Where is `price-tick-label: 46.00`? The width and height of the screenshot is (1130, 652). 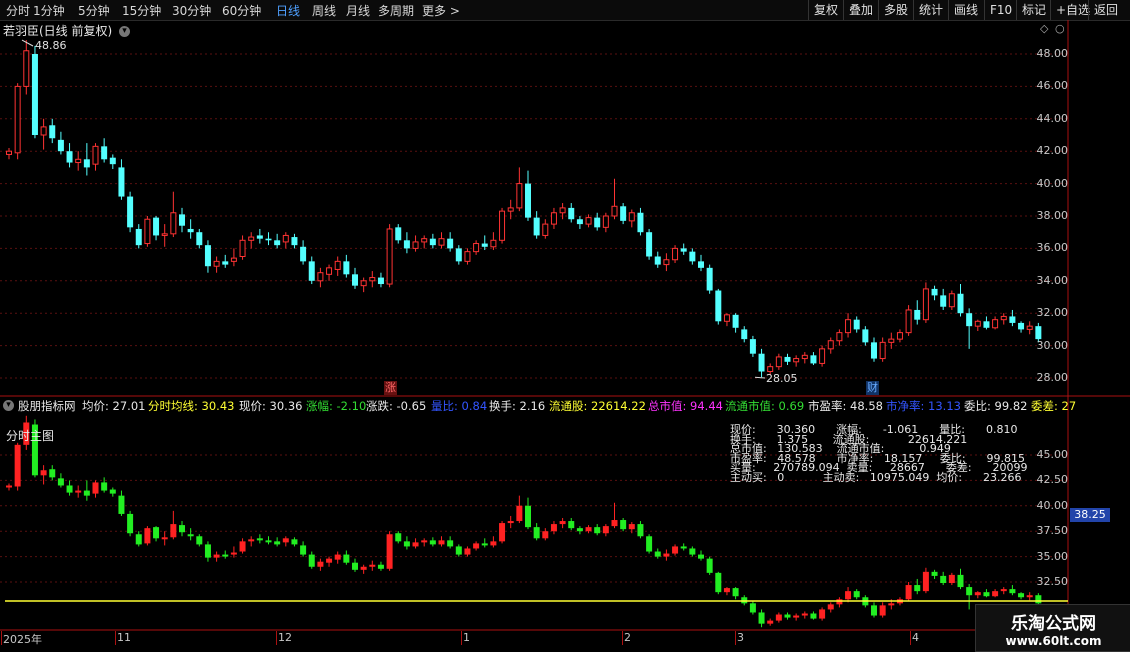
price-tick-label: 46.00 is located at coordinates (1052, 86).